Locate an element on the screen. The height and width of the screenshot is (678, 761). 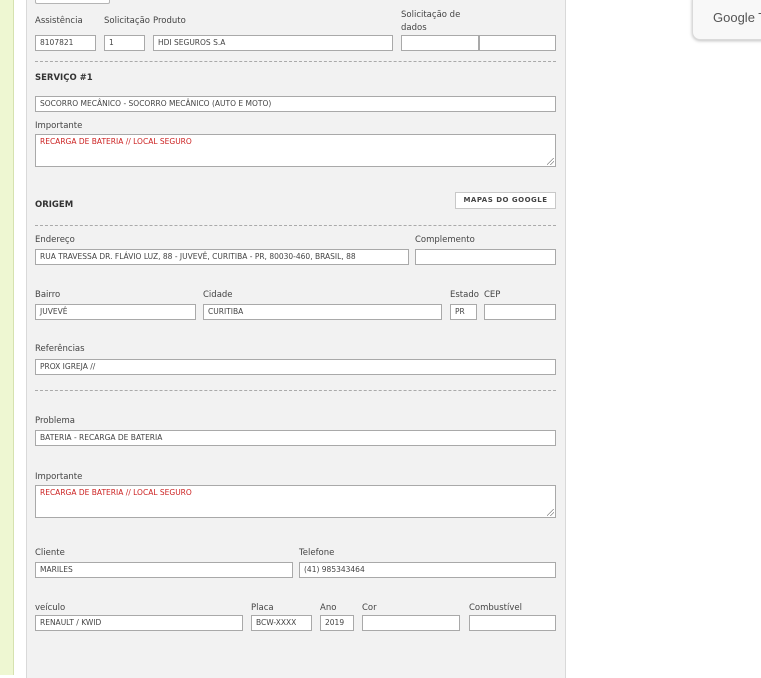
problema-importante-label: Importante is located at coordinates (59, 477).